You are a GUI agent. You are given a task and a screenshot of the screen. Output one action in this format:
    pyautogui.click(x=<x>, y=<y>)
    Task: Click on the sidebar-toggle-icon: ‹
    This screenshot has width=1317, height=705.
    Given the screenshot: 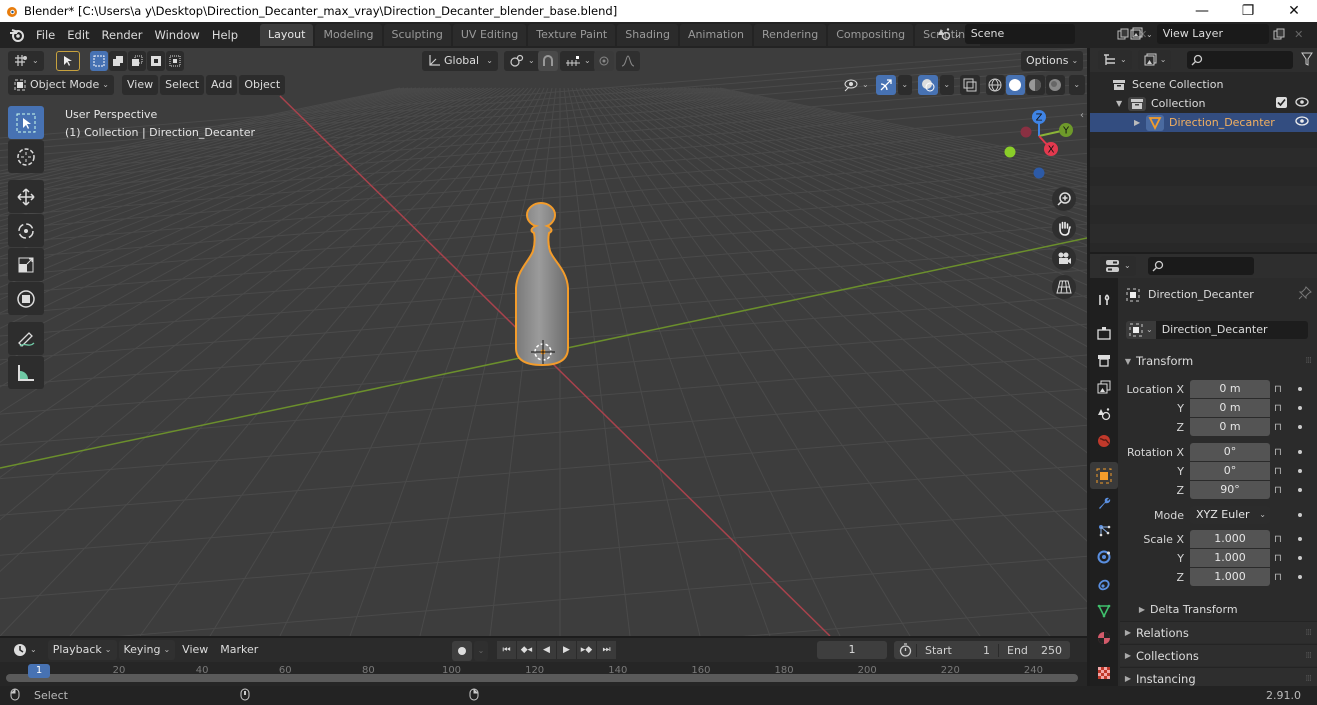 What is the action you would take?
    pyautogui.click(x=1082, y=115)
    